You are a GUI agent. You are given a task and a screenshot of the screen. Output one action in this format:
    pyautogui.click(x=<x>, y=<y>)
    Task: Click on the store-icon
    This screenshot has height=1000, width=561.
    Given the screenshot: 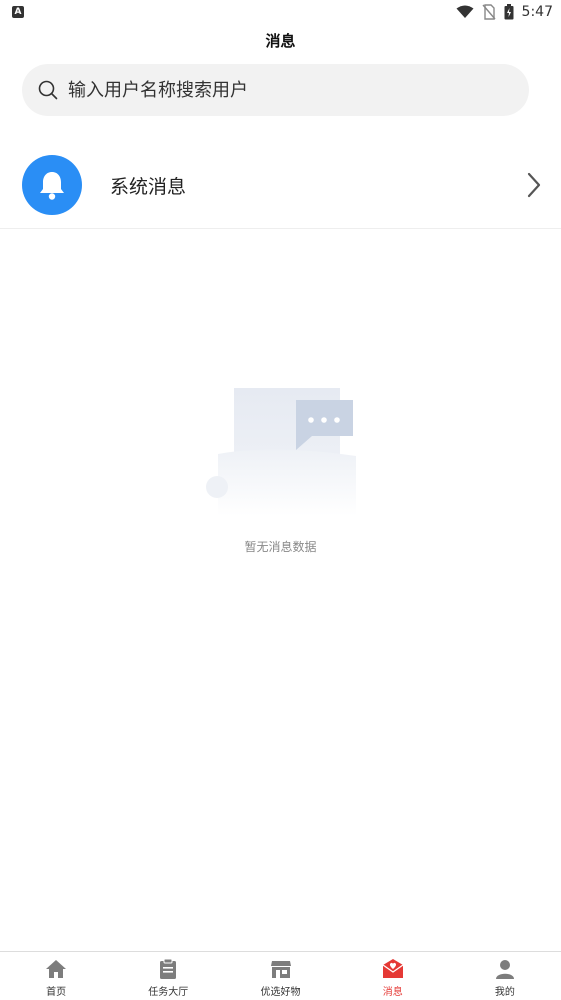 What is the action you would take?
    pyautogui.click(x=280, y=969)
    